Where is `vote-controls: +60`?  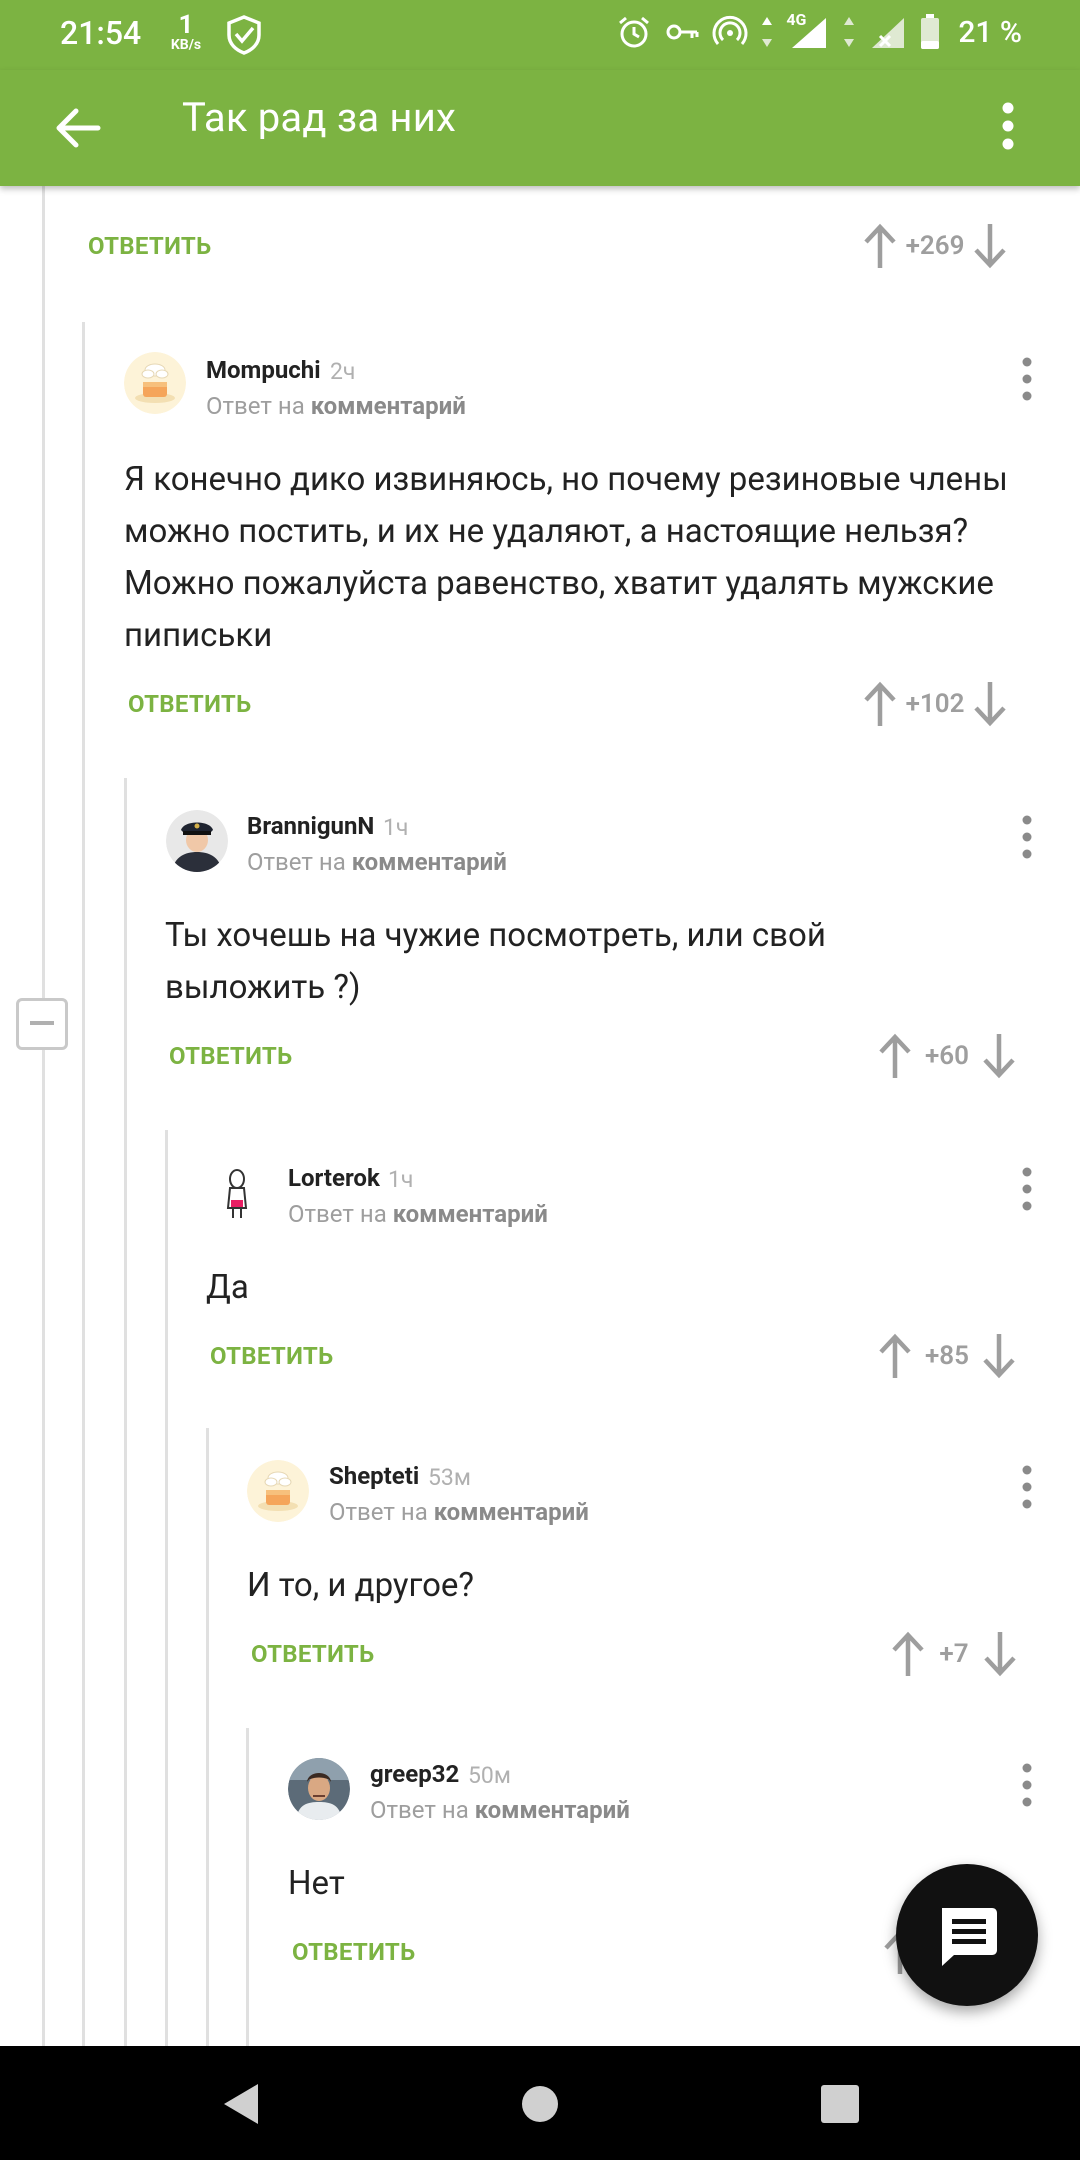 vote-controls: +60 is located at coordinates (947, 1056).